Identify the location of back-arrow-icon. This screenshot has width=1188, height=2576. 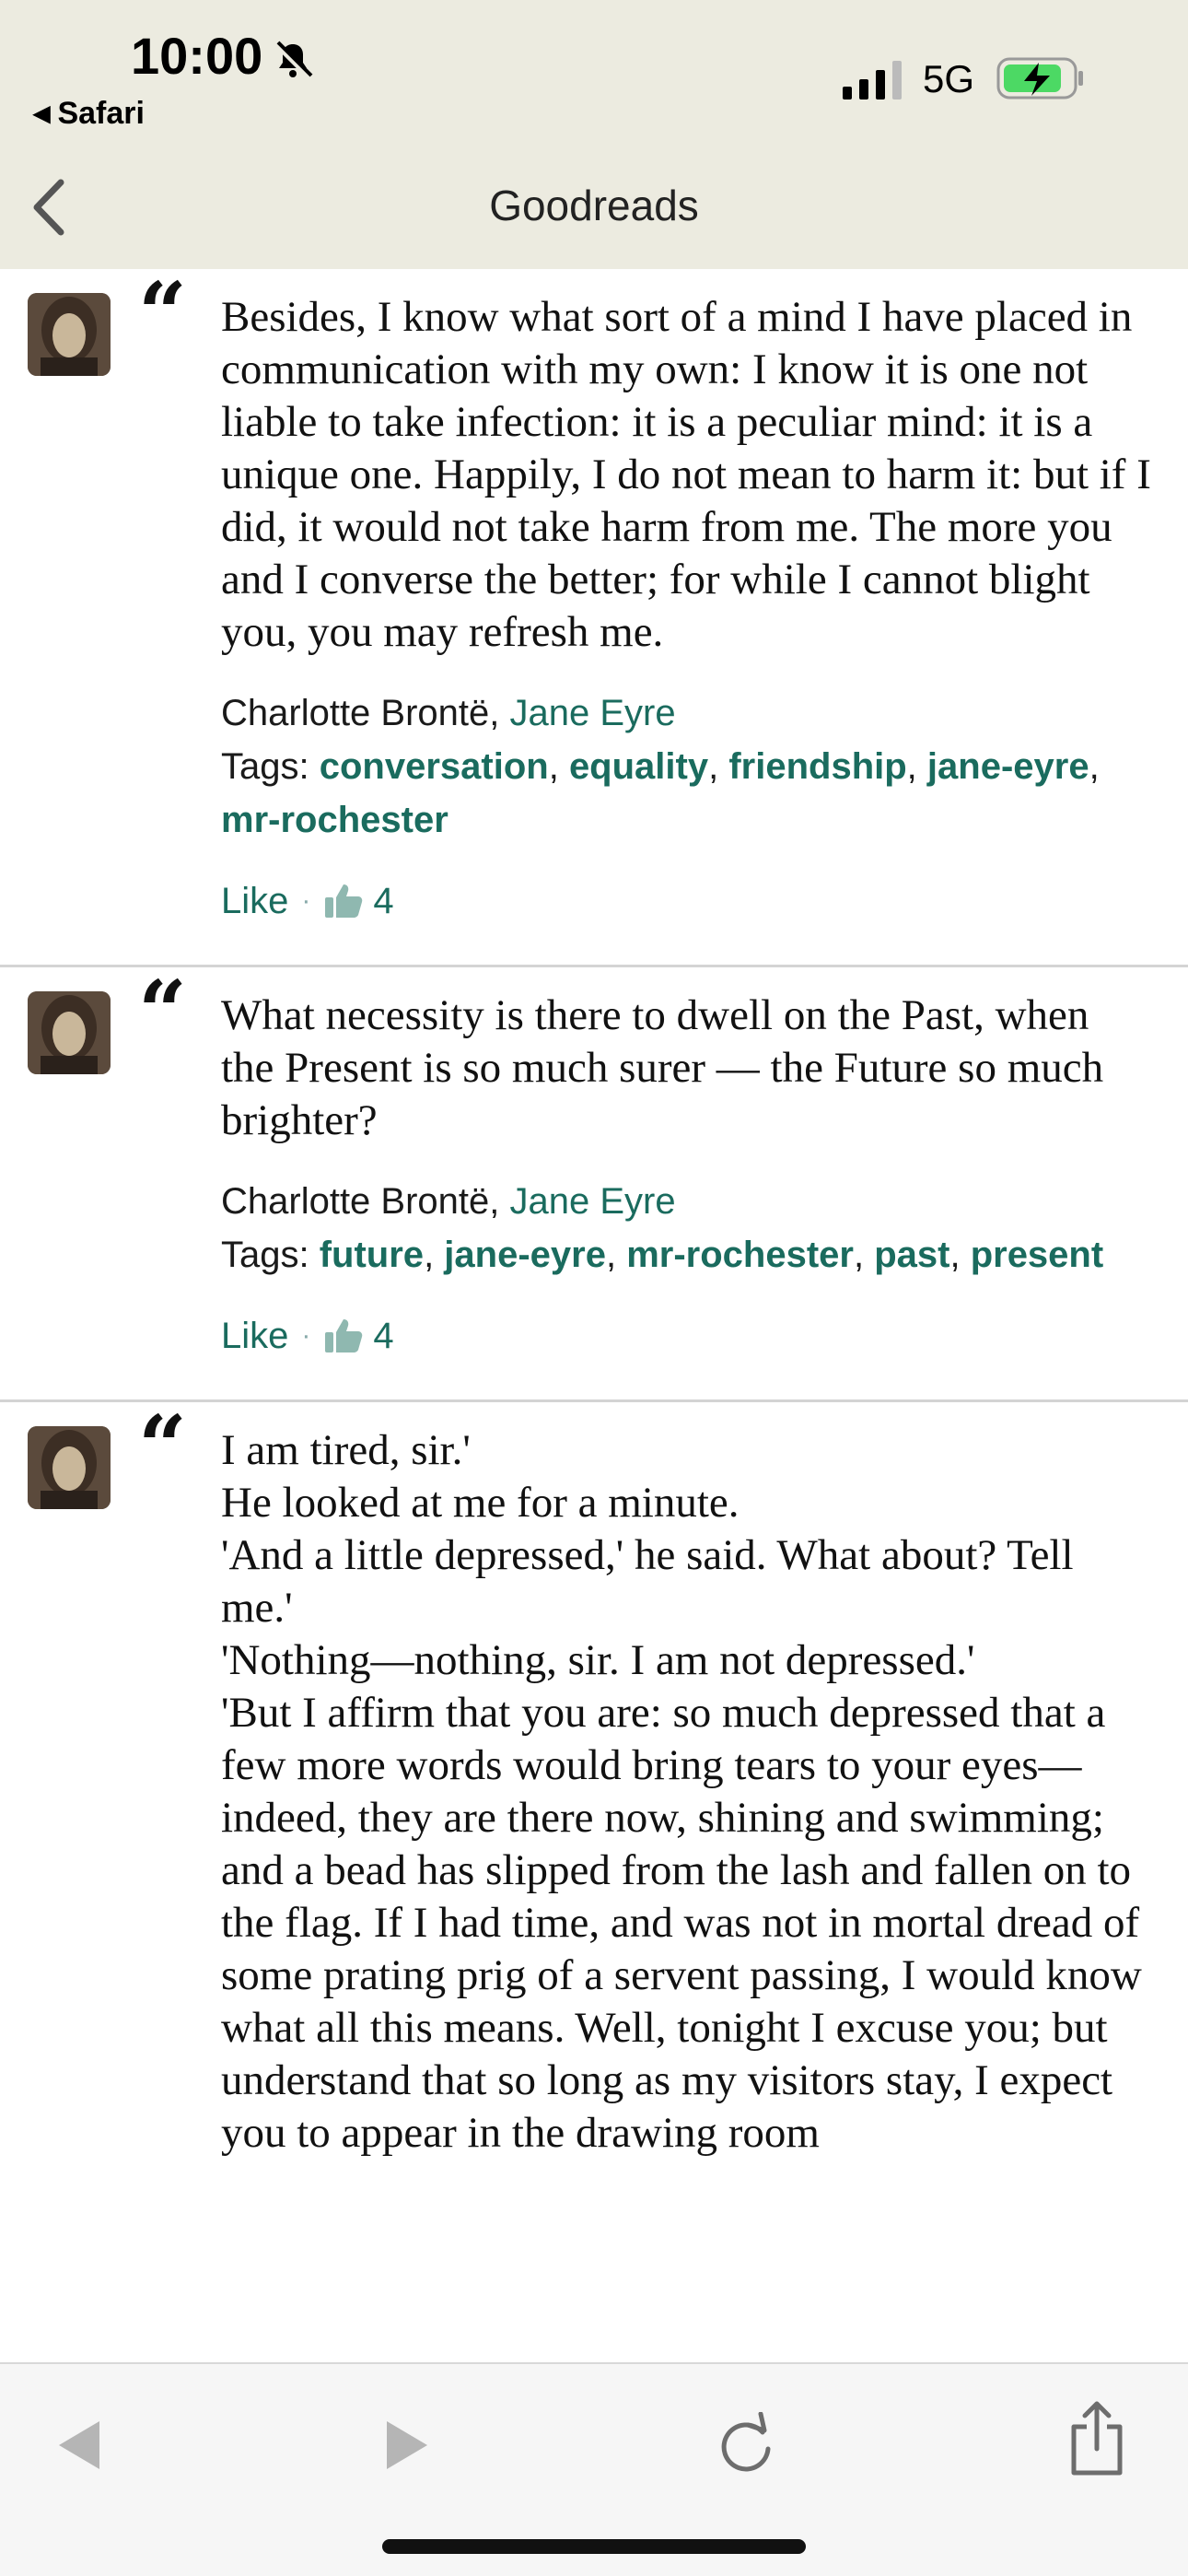
(79, 2445).